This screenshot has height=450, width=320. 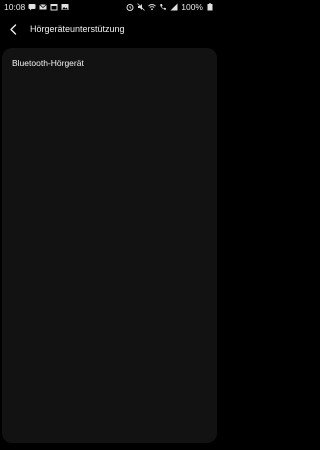 What do you see at coordinates (43, 7) in the screenshot?
I see `mail-icon` at bounding box center [43, 7].